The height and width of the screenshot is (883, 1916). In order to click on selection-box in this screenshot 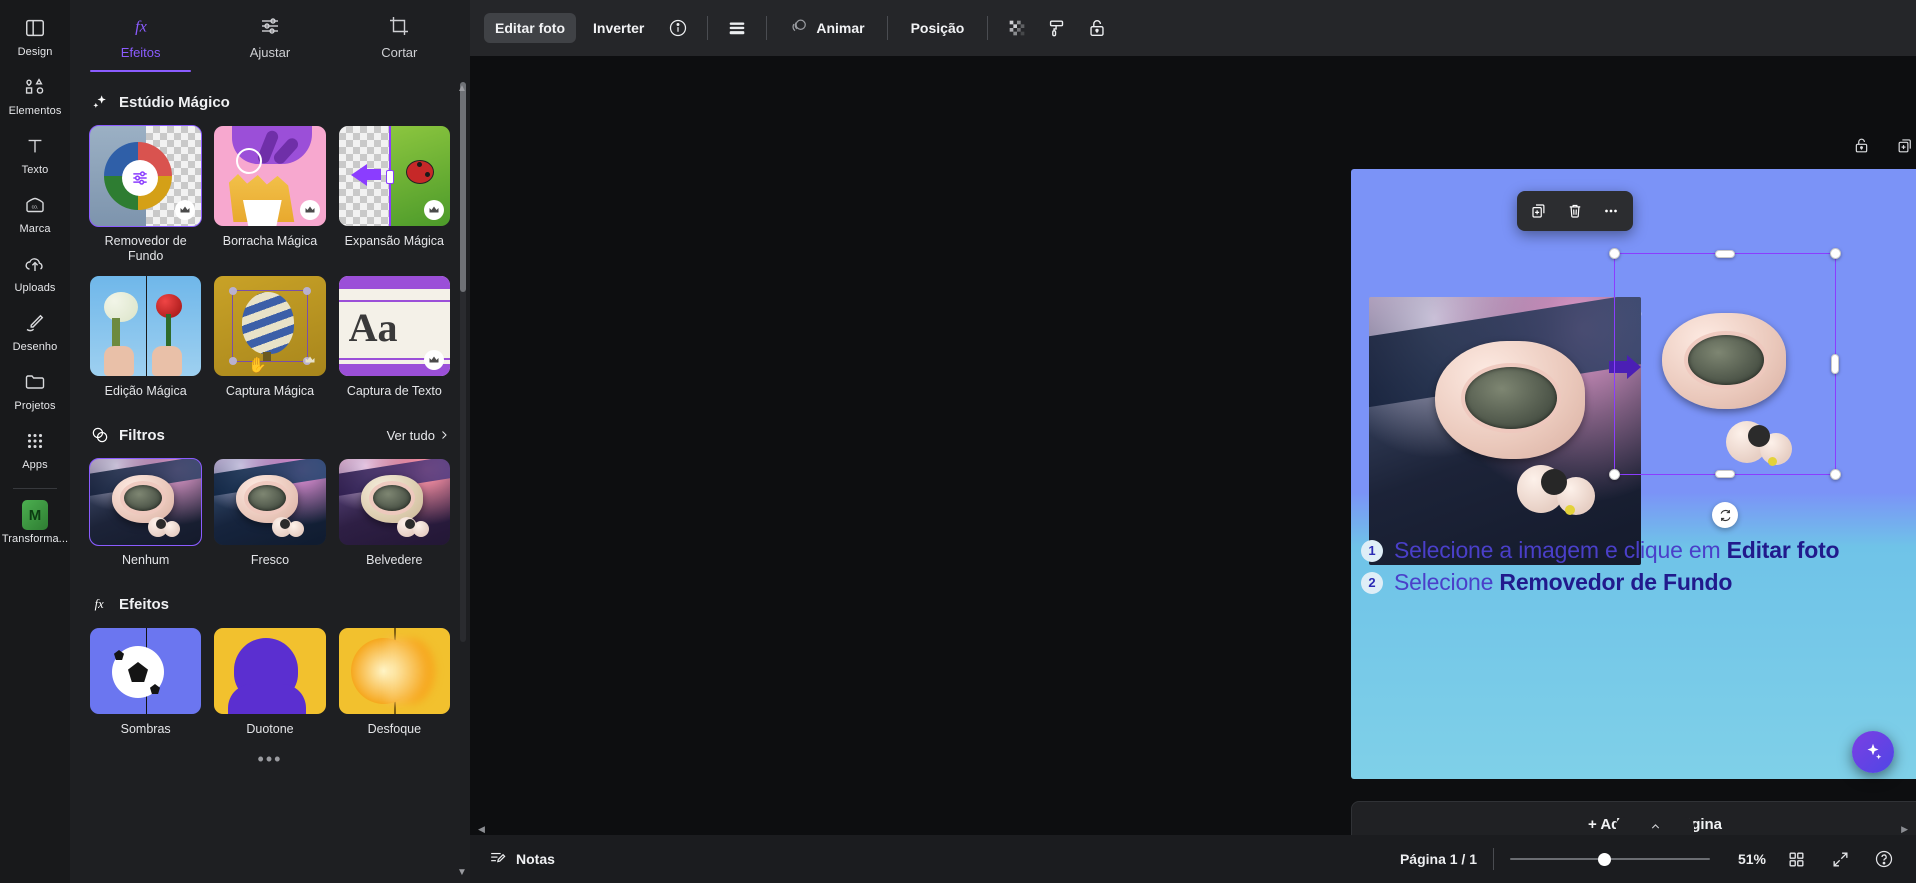, I will do `click(1725, 364)`.